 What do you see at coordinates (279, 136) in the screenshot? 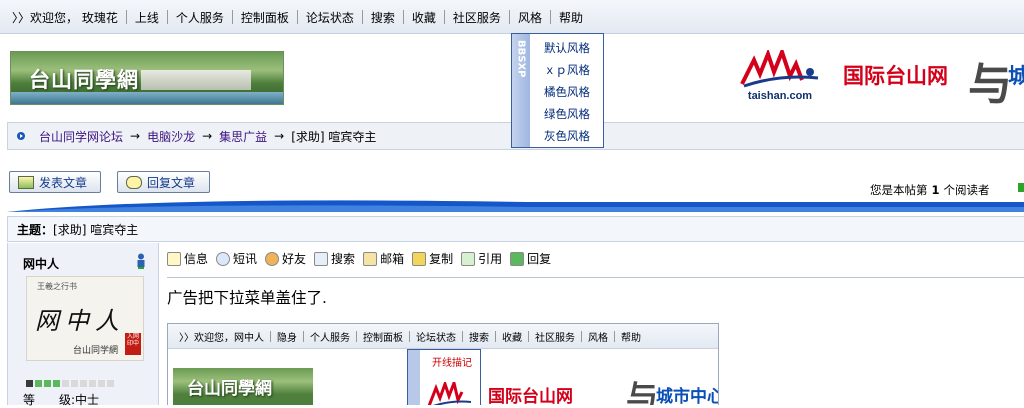
I see `breadcrumb-arrow-icon: →` at bounding box center [279, 136].